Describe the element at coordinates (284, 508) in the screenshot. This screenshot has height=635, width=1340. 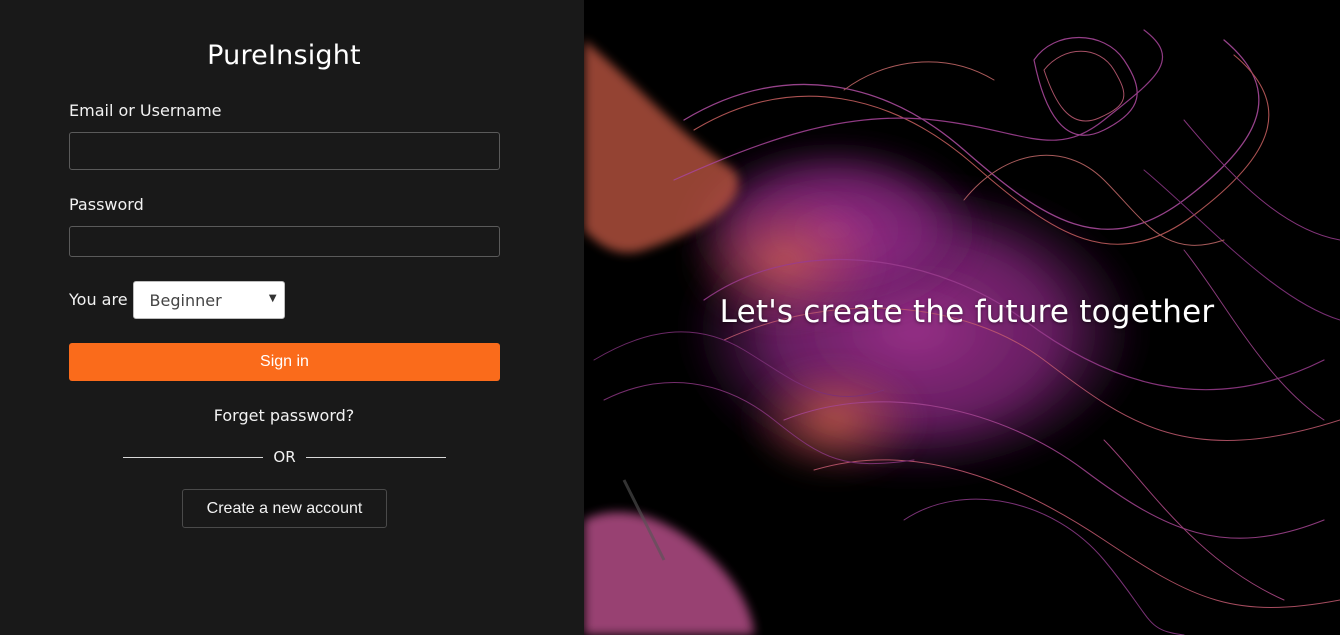
I see `create-account-button: Create a new account` at that location.